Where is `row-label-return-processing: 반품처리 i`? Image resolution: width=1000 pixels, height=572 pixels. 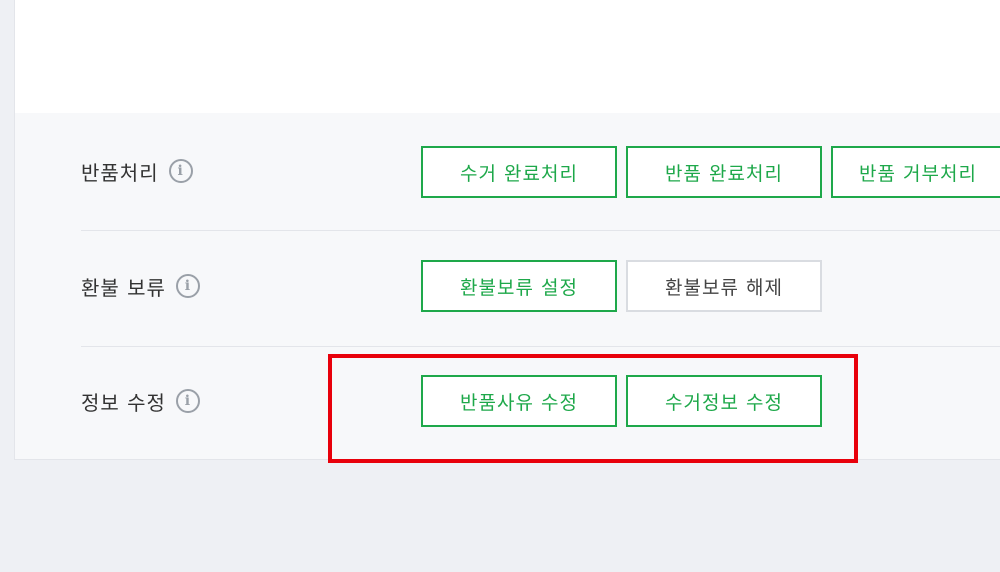
row-label-return-processing: 반품처리 i is located at coordinates (137, 171).